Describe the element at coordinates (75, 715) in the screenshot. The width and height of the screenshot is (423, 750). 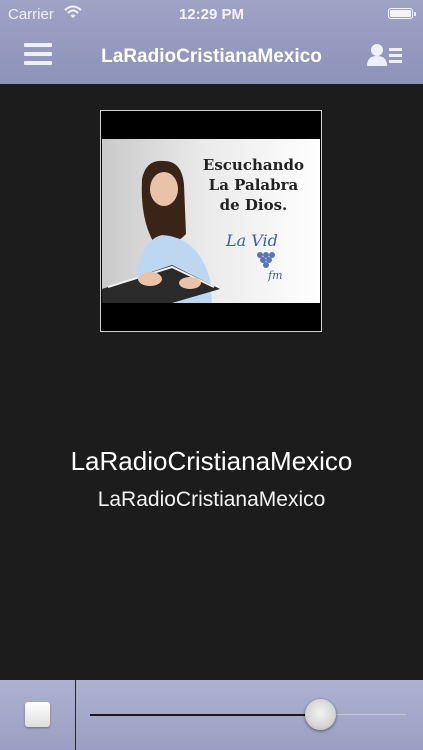
I see `controls-divider` at that location.